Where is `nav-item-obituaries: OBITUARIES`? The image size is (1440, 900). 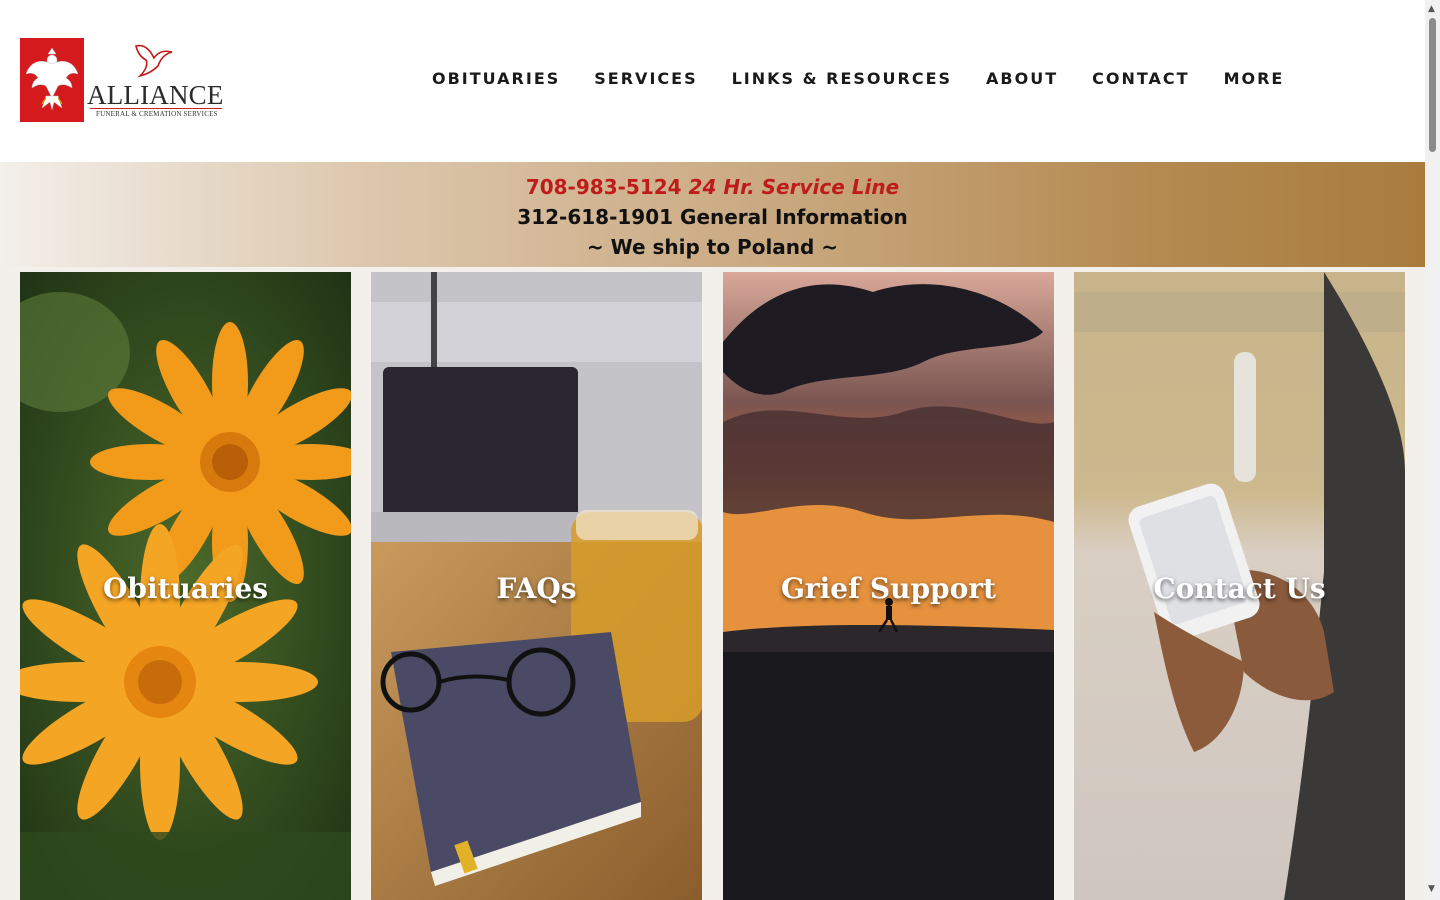
nav-item-obituaries: OBITUARIES is located at coordinates (496, 79).